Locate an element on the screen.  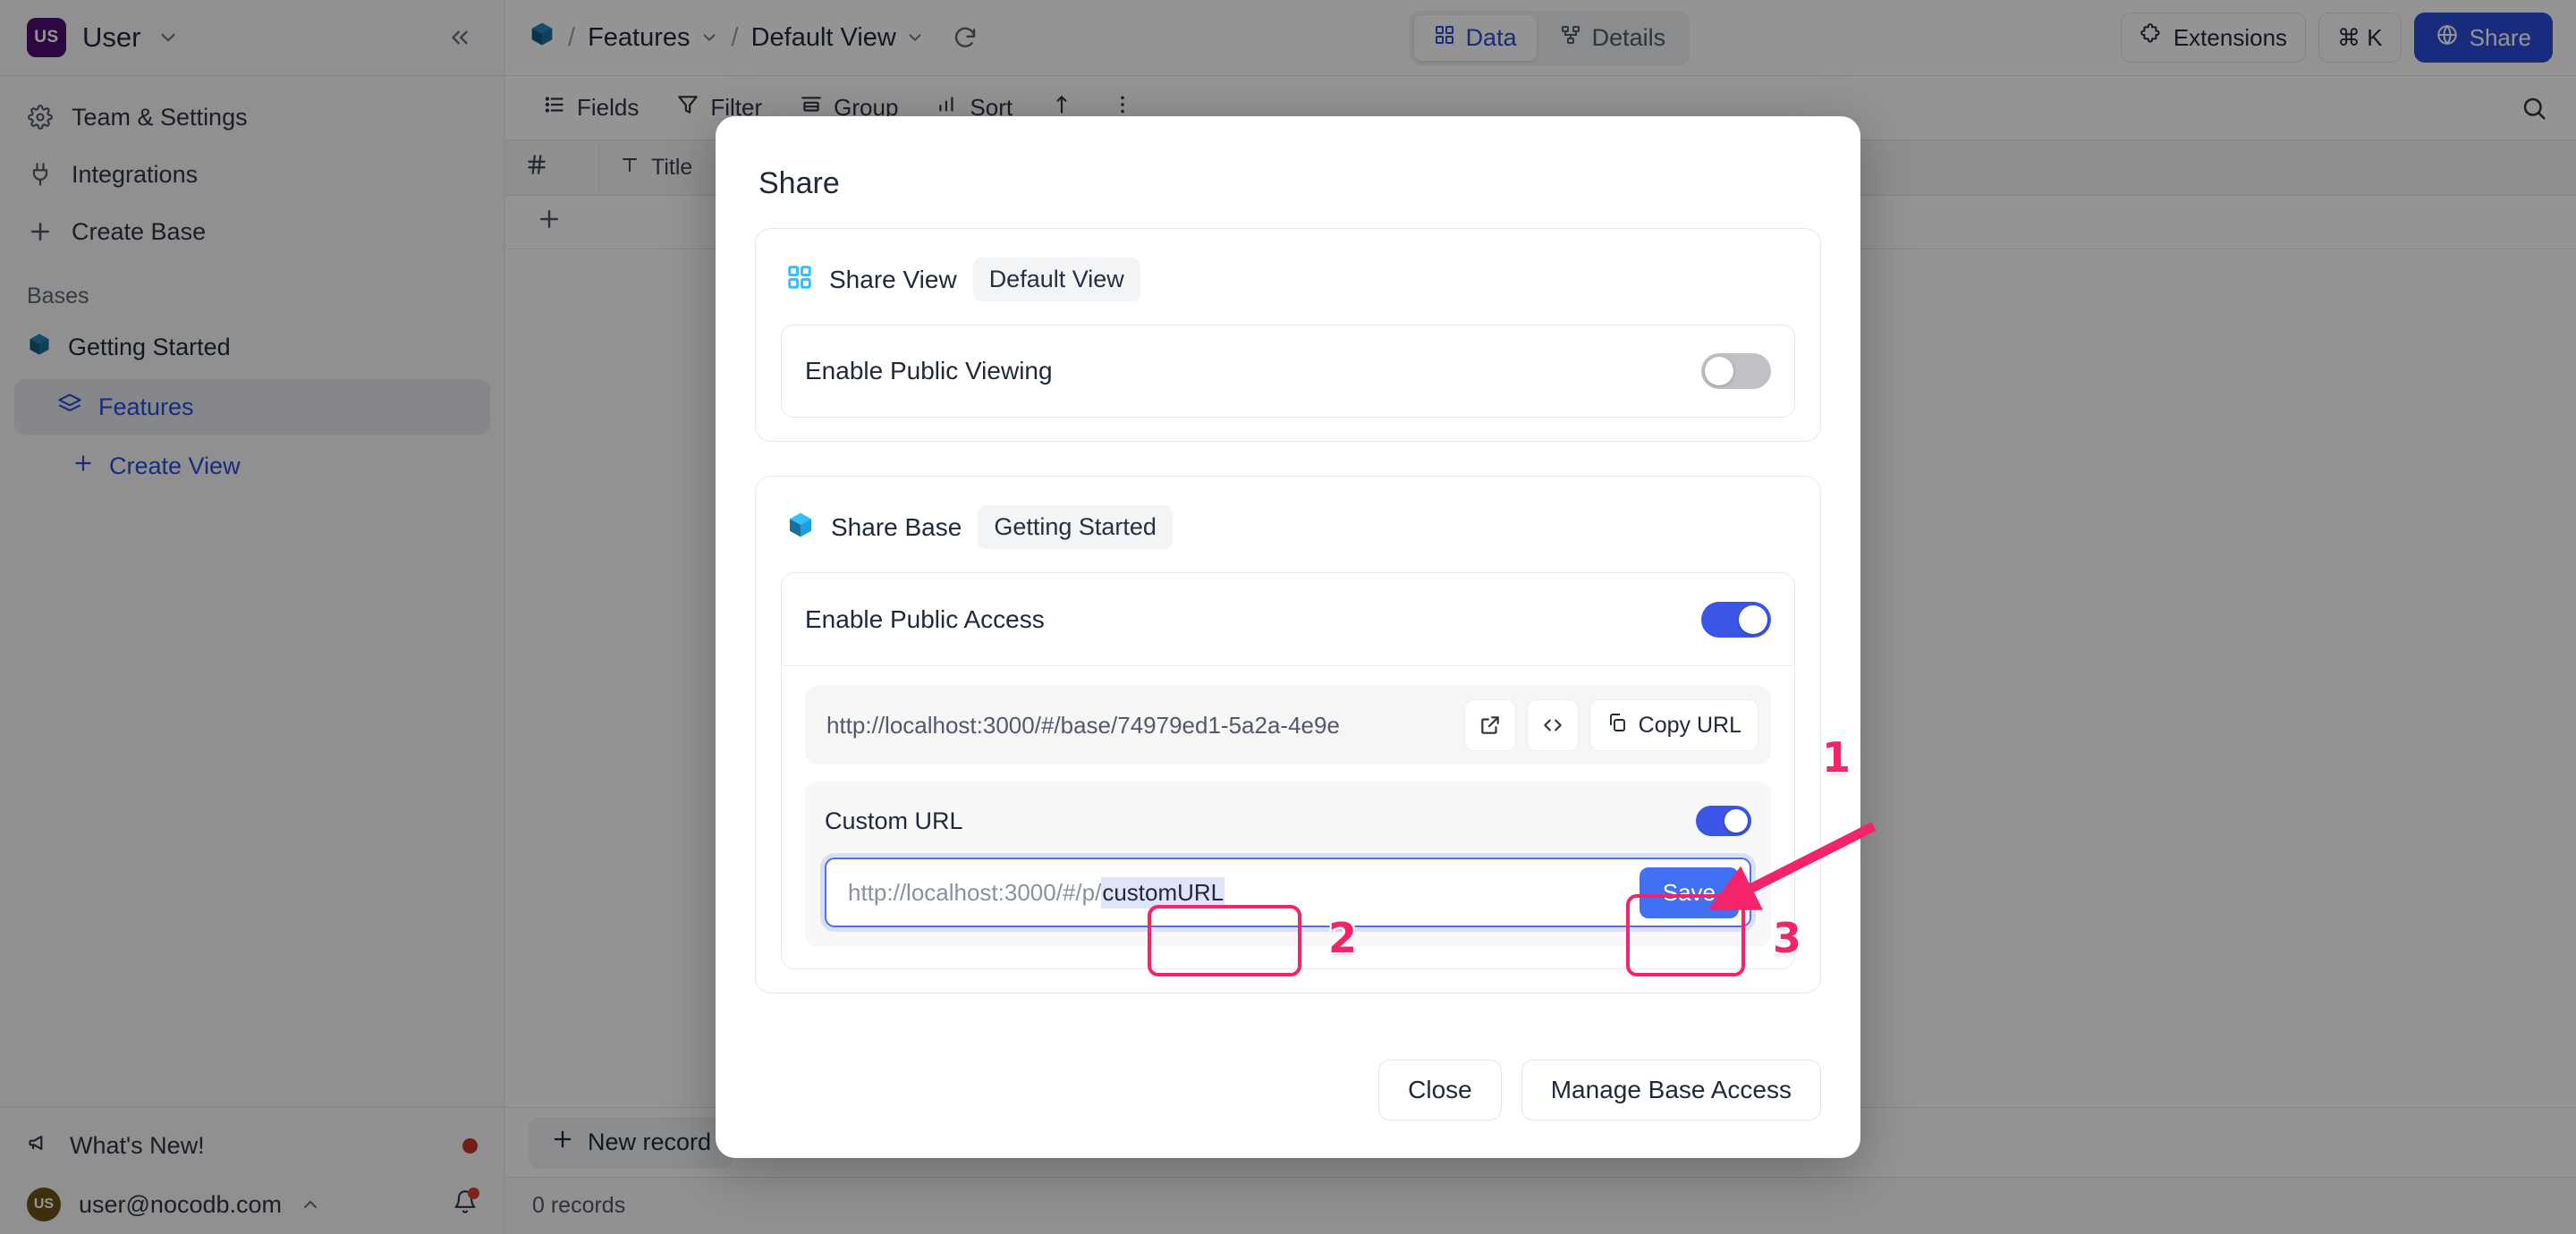
enable-public-access-label: Enable Public Access is located at coordinates (925, 618).